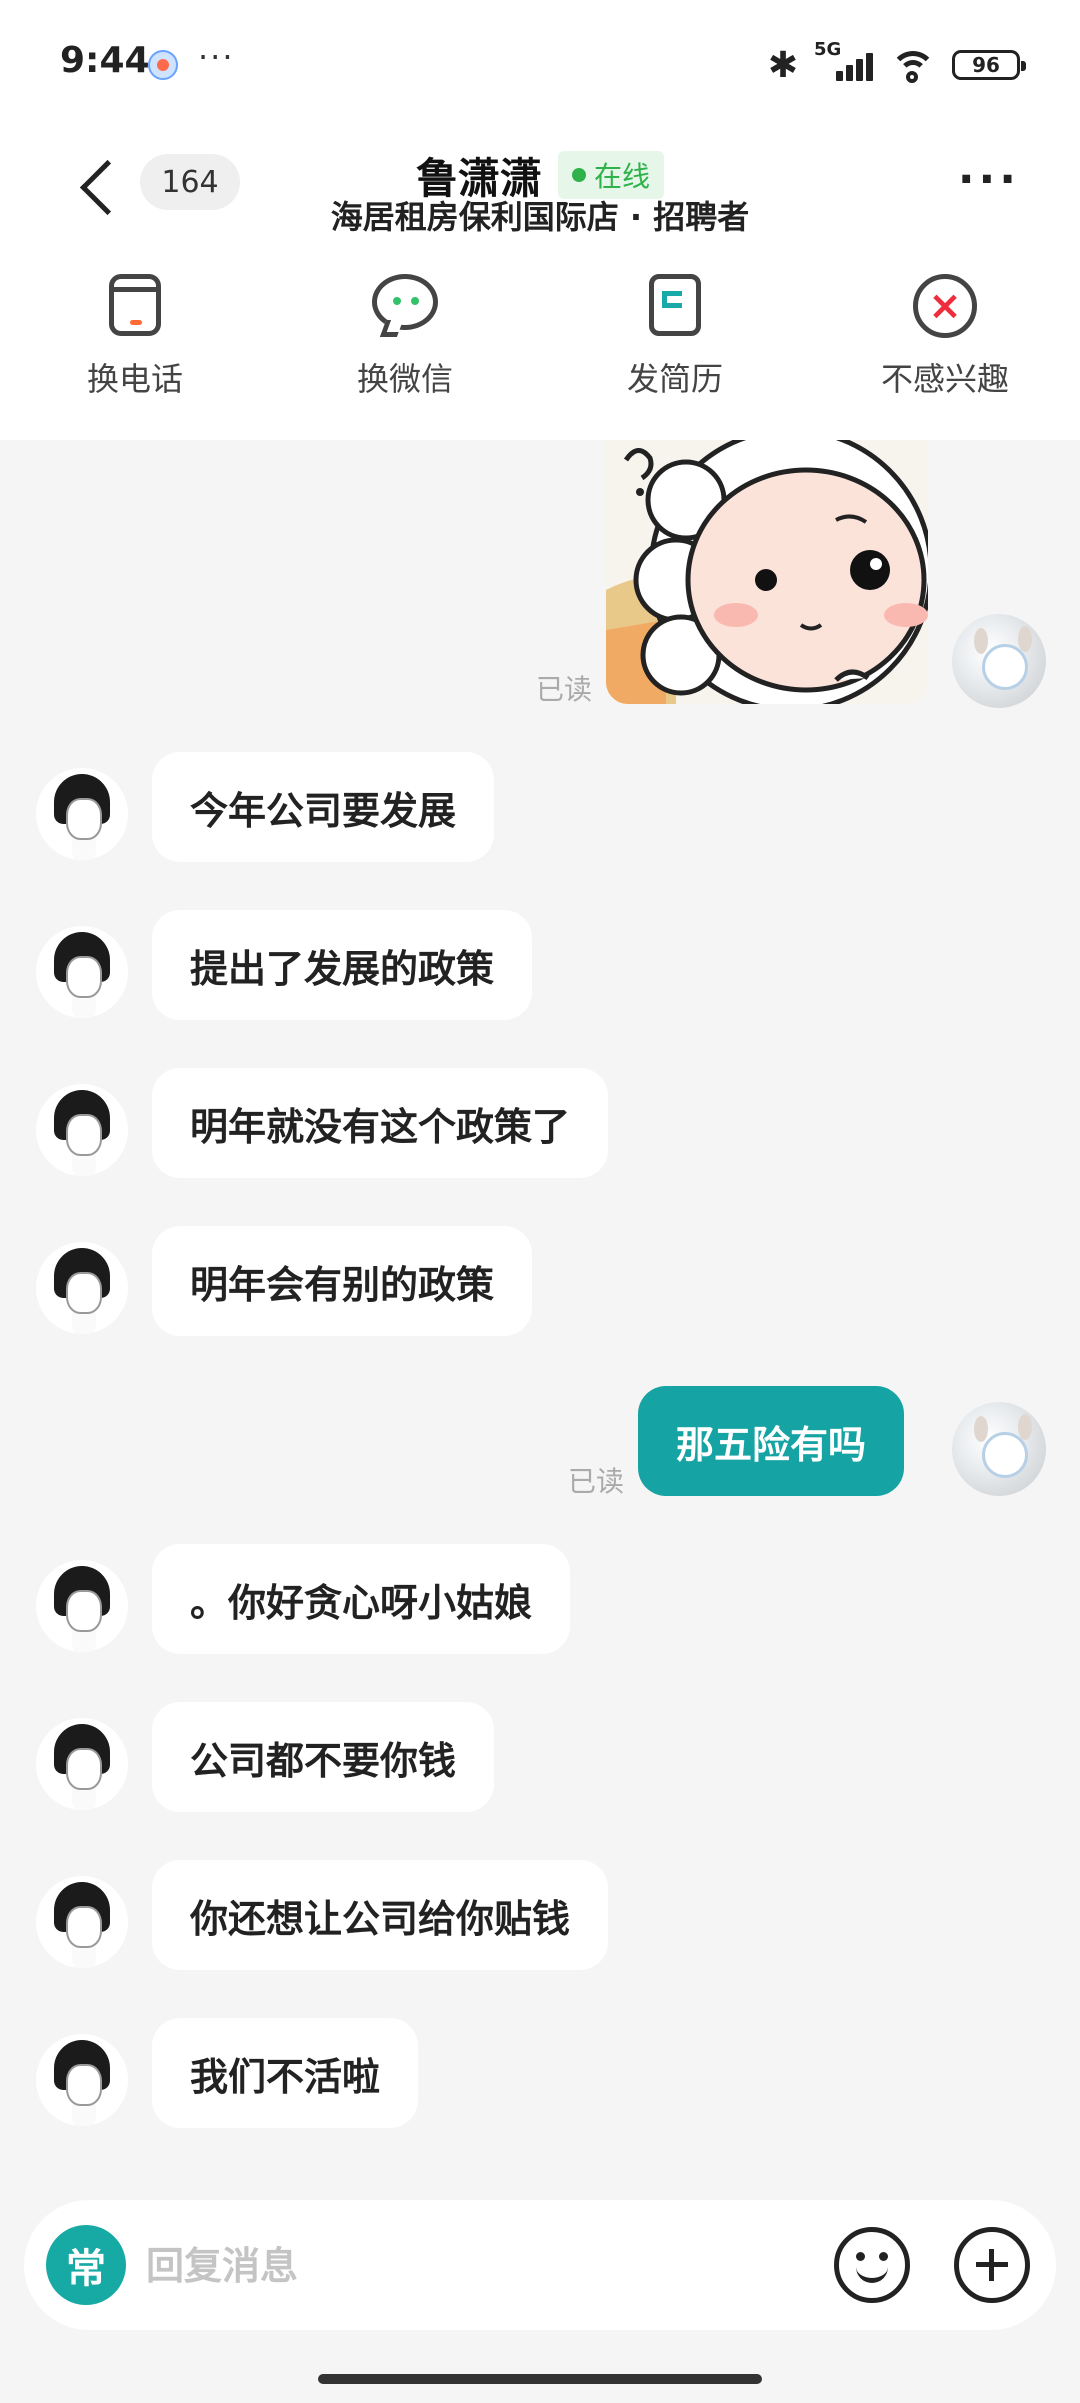 This screenshot has height=2403, width=1080. What do you see at coordinates (622, 176) in the screenshot?
I see `online-status-text: 在线` at bounding box center [622, 176].